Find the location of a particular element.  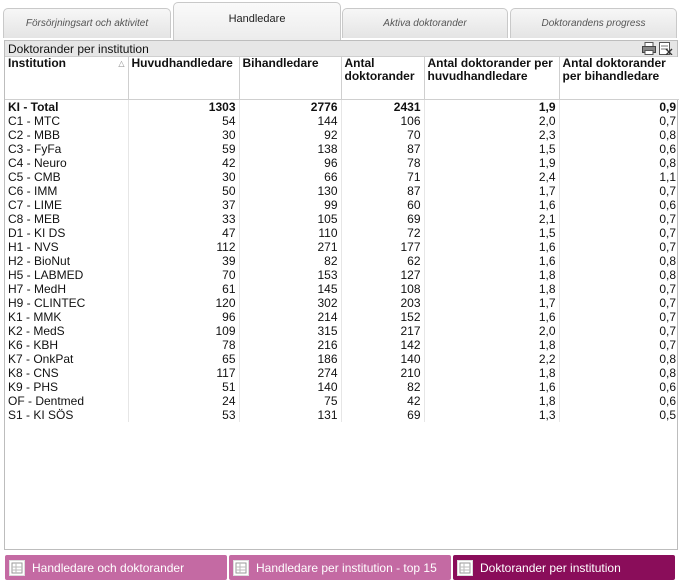

cell-bihandledare: 274 is located at coordinates (290, 372).